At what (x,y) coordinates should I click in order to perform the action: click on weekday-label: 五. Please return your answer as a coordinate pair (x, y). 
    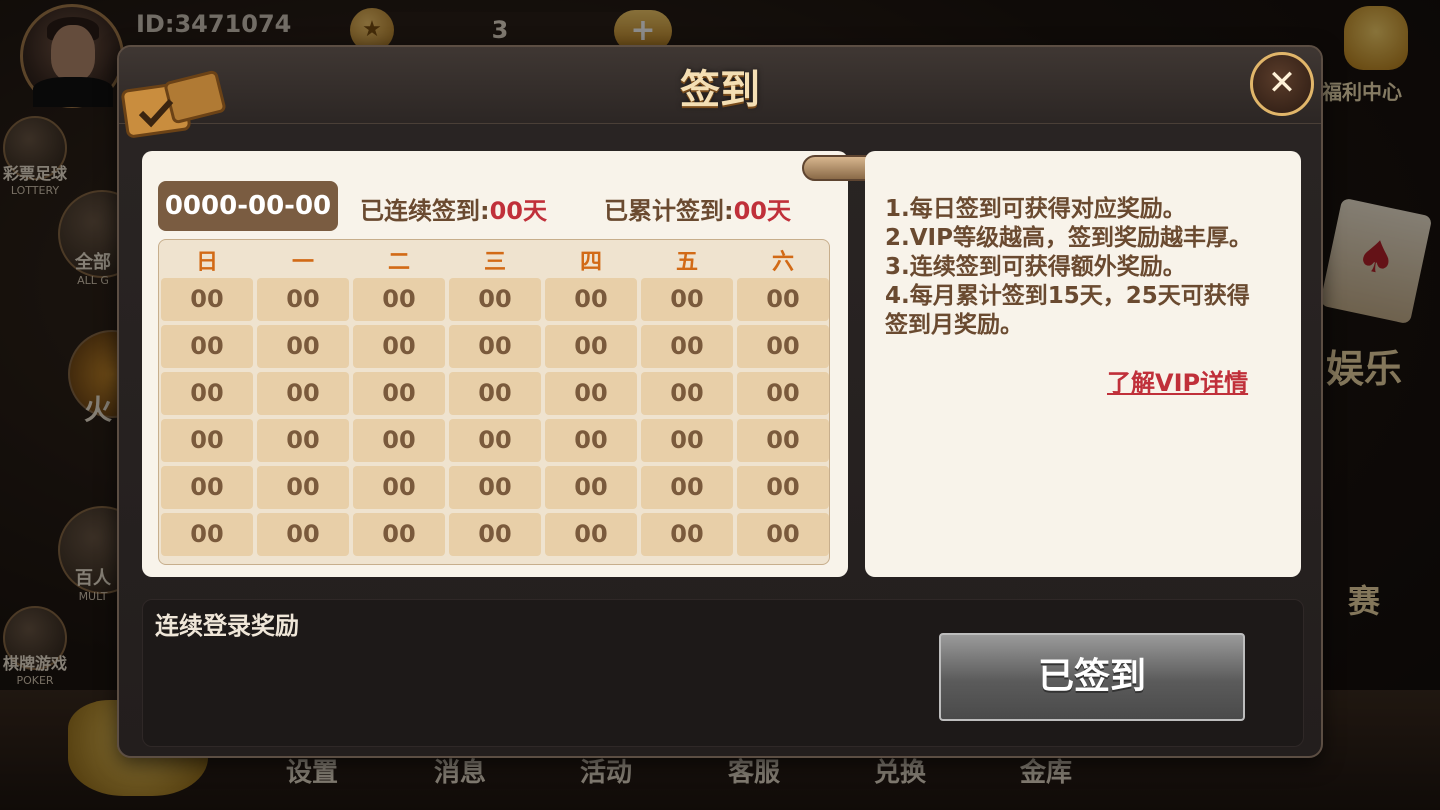
    Looking at the image, I should click on (686, 262).